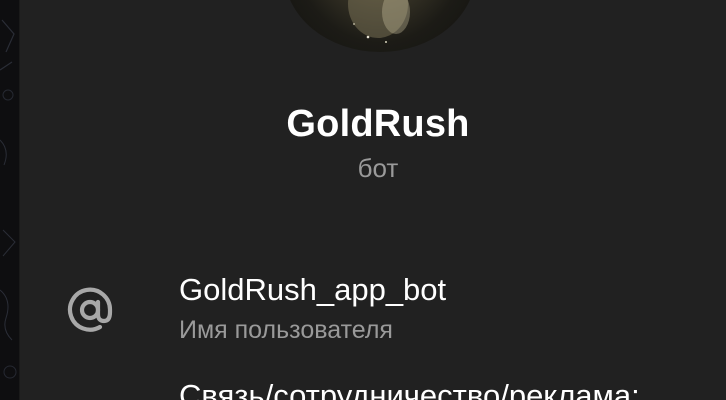 The height and width of the screenshot is (400, 726). Describe the element at coordinates (90, 310) in the screenshot. I see `at-icon` at that location.